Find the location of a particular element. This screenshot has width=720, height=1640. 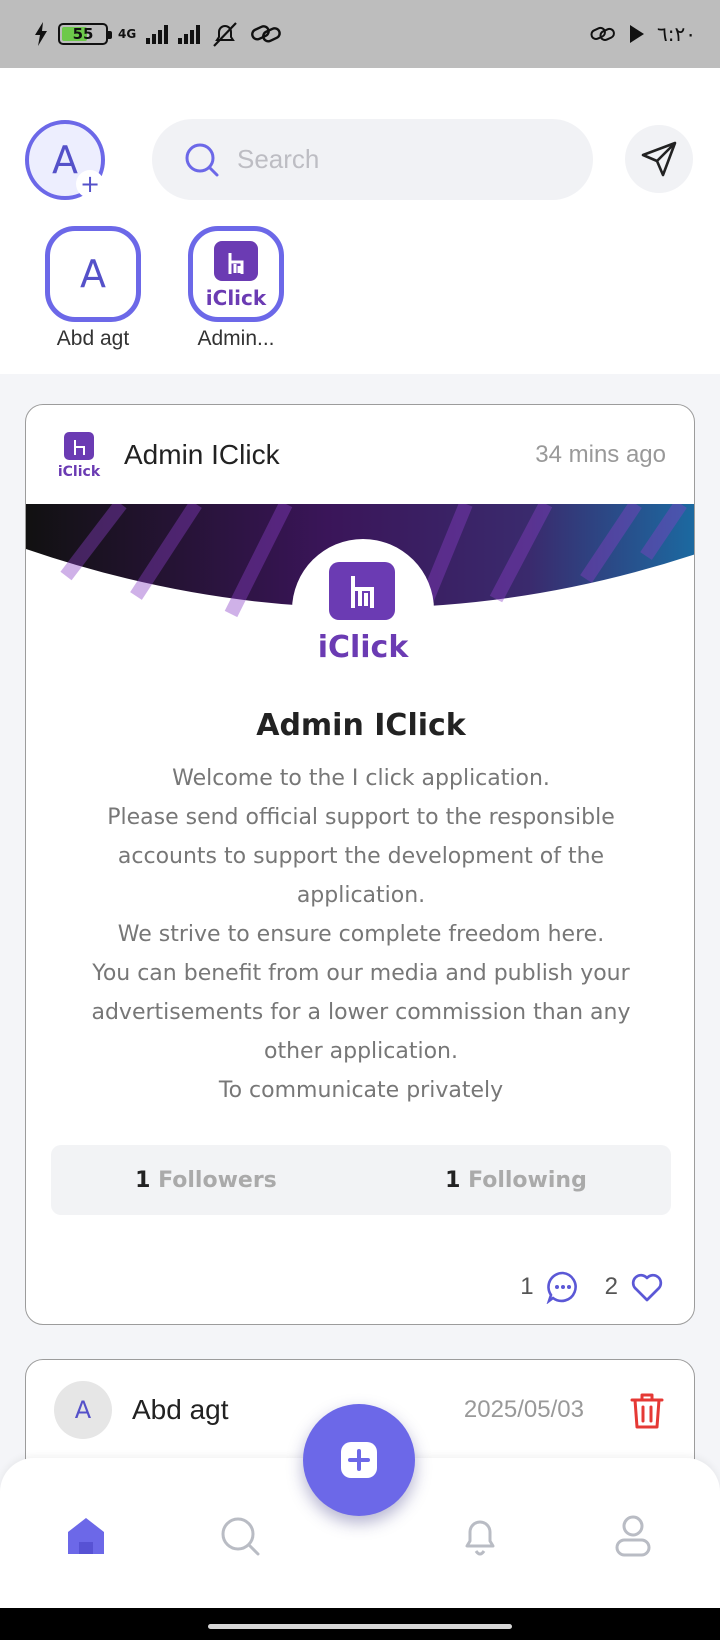

media-title: Admin IClick is located at coordinates (361, 725).